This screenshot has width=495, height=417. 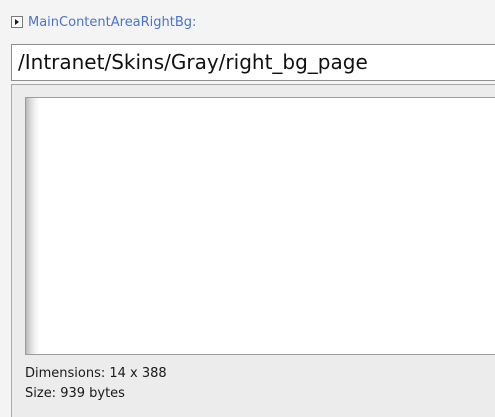 What do you see at coordinates (96, 373) in the screenshot?
I see `image-dimensions-text: Dimensions: 14 x 388` at bounding box center [96, 373].